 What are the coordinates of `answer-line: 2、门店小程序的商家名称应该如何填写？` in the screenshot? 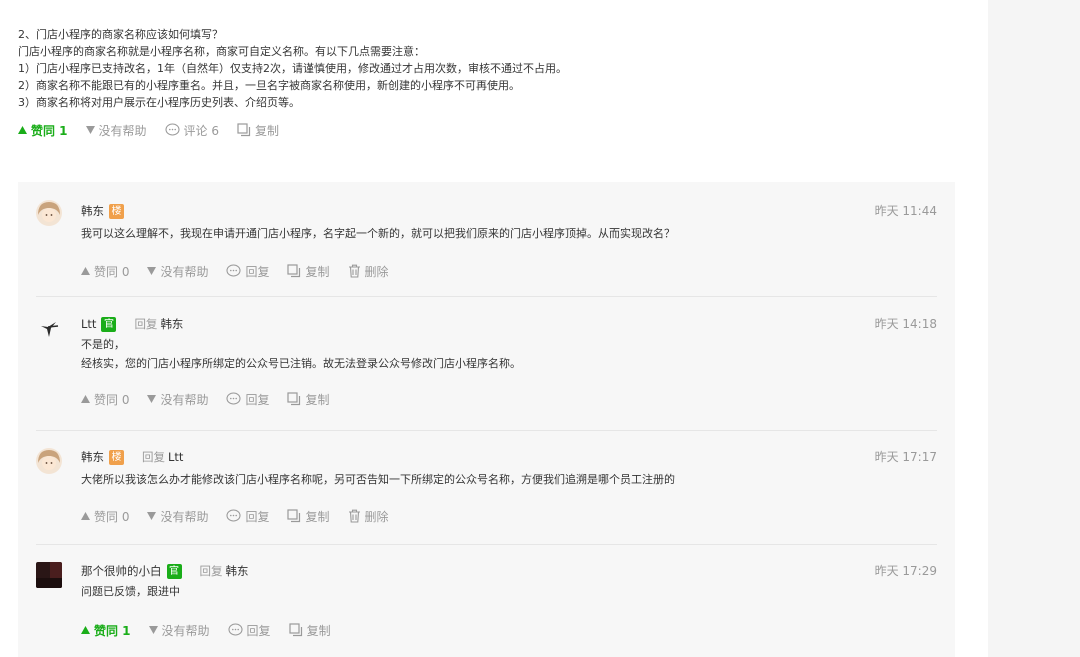 It's located at (120, 34).